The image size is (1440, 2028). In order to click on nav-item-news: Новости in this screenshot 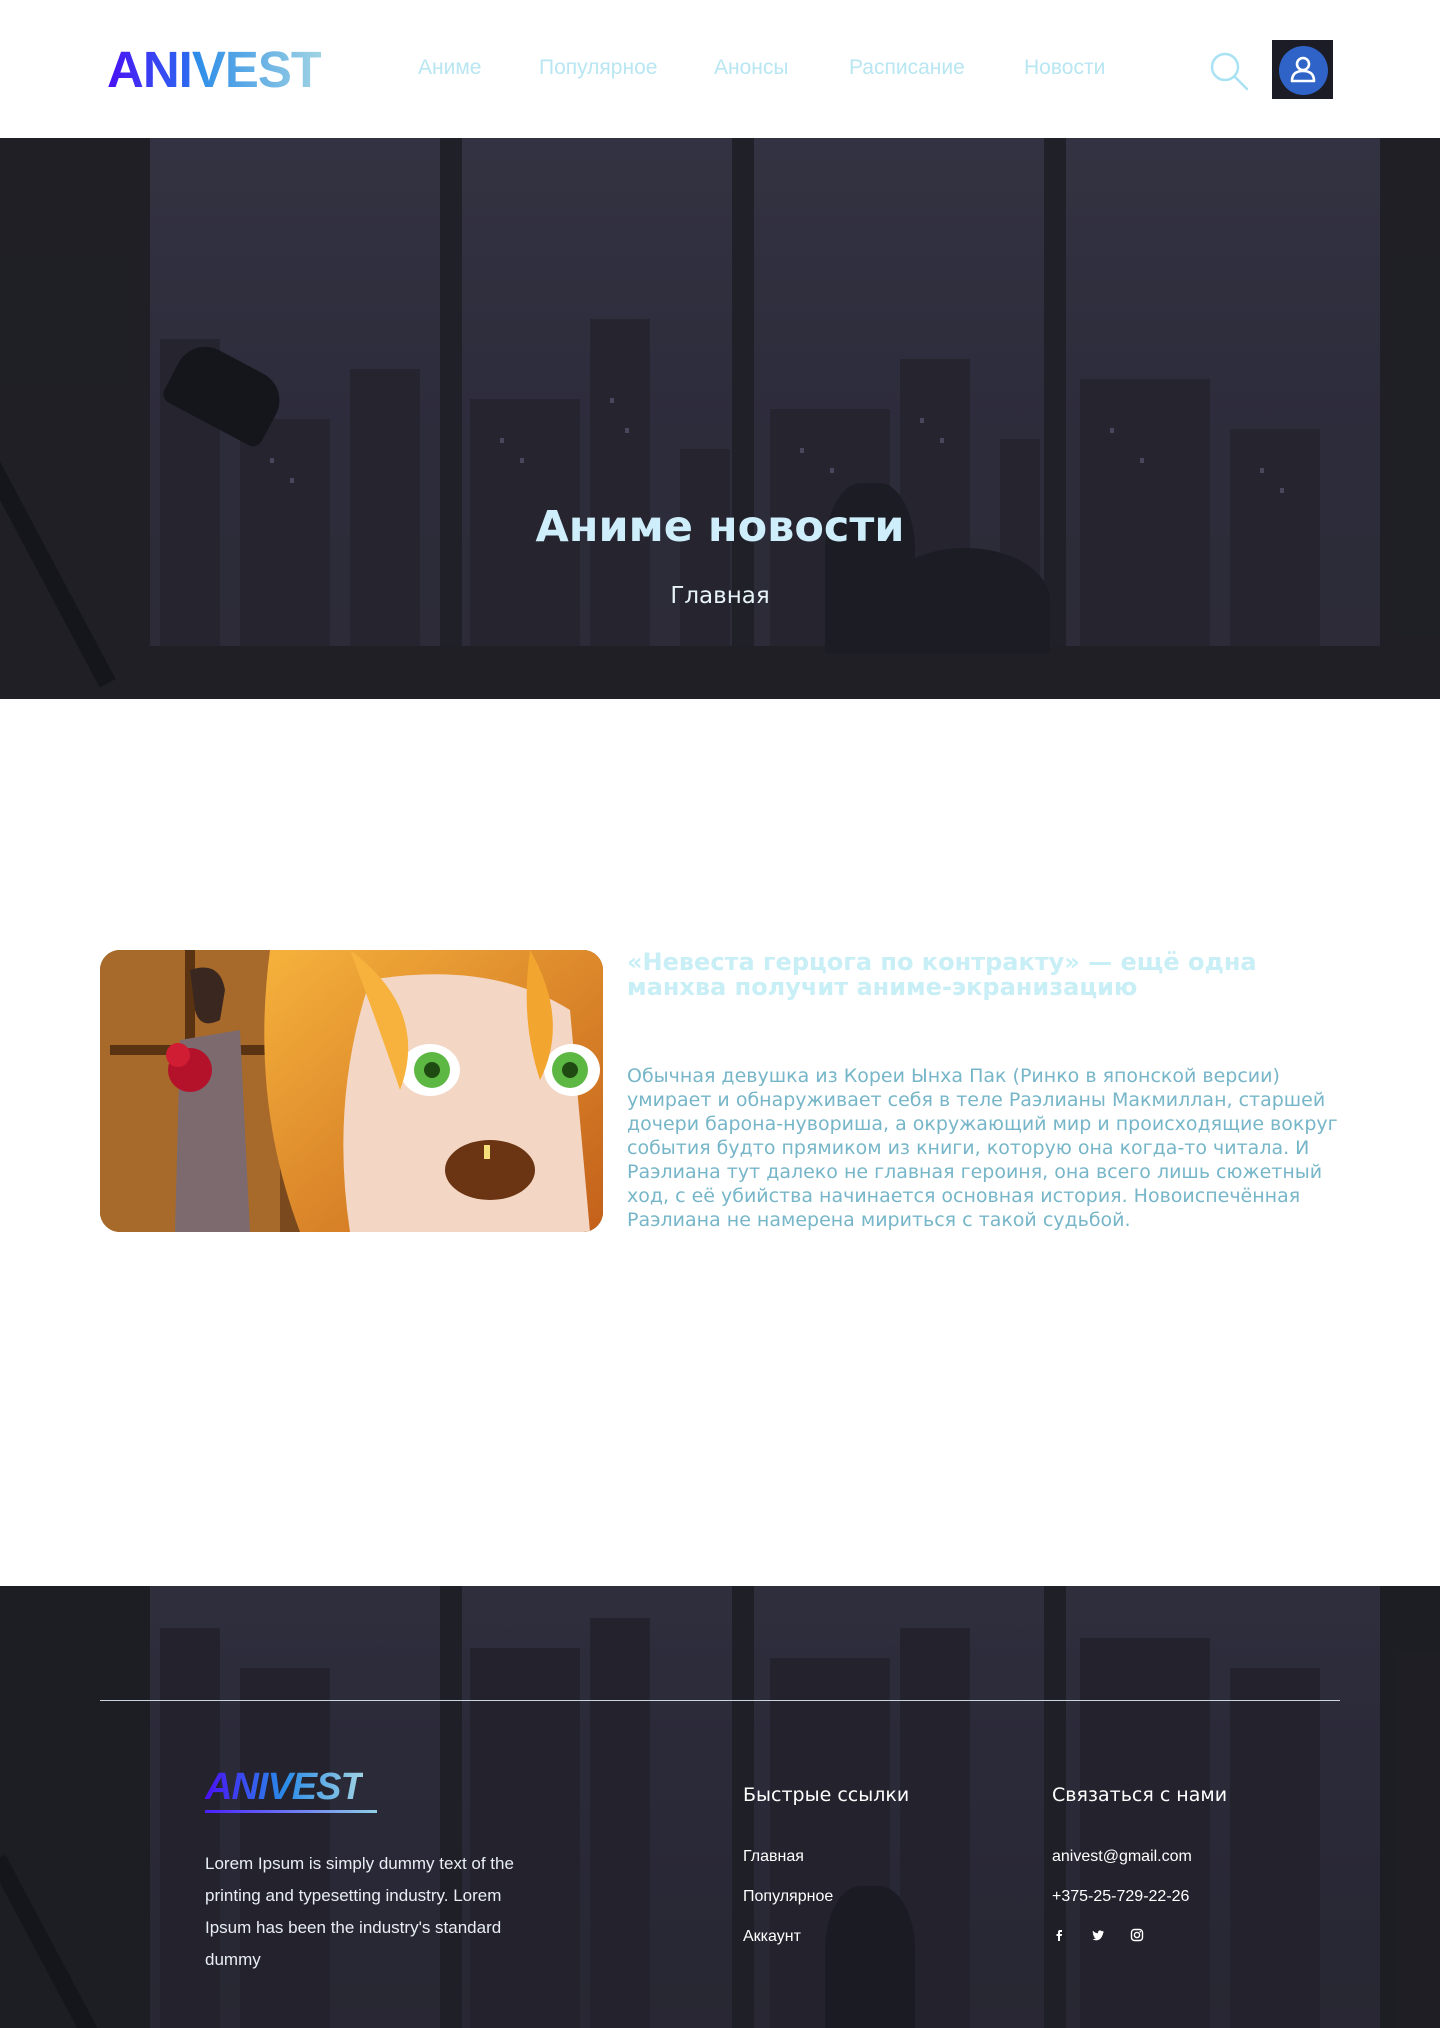, I will do `click(1064, 68)`.